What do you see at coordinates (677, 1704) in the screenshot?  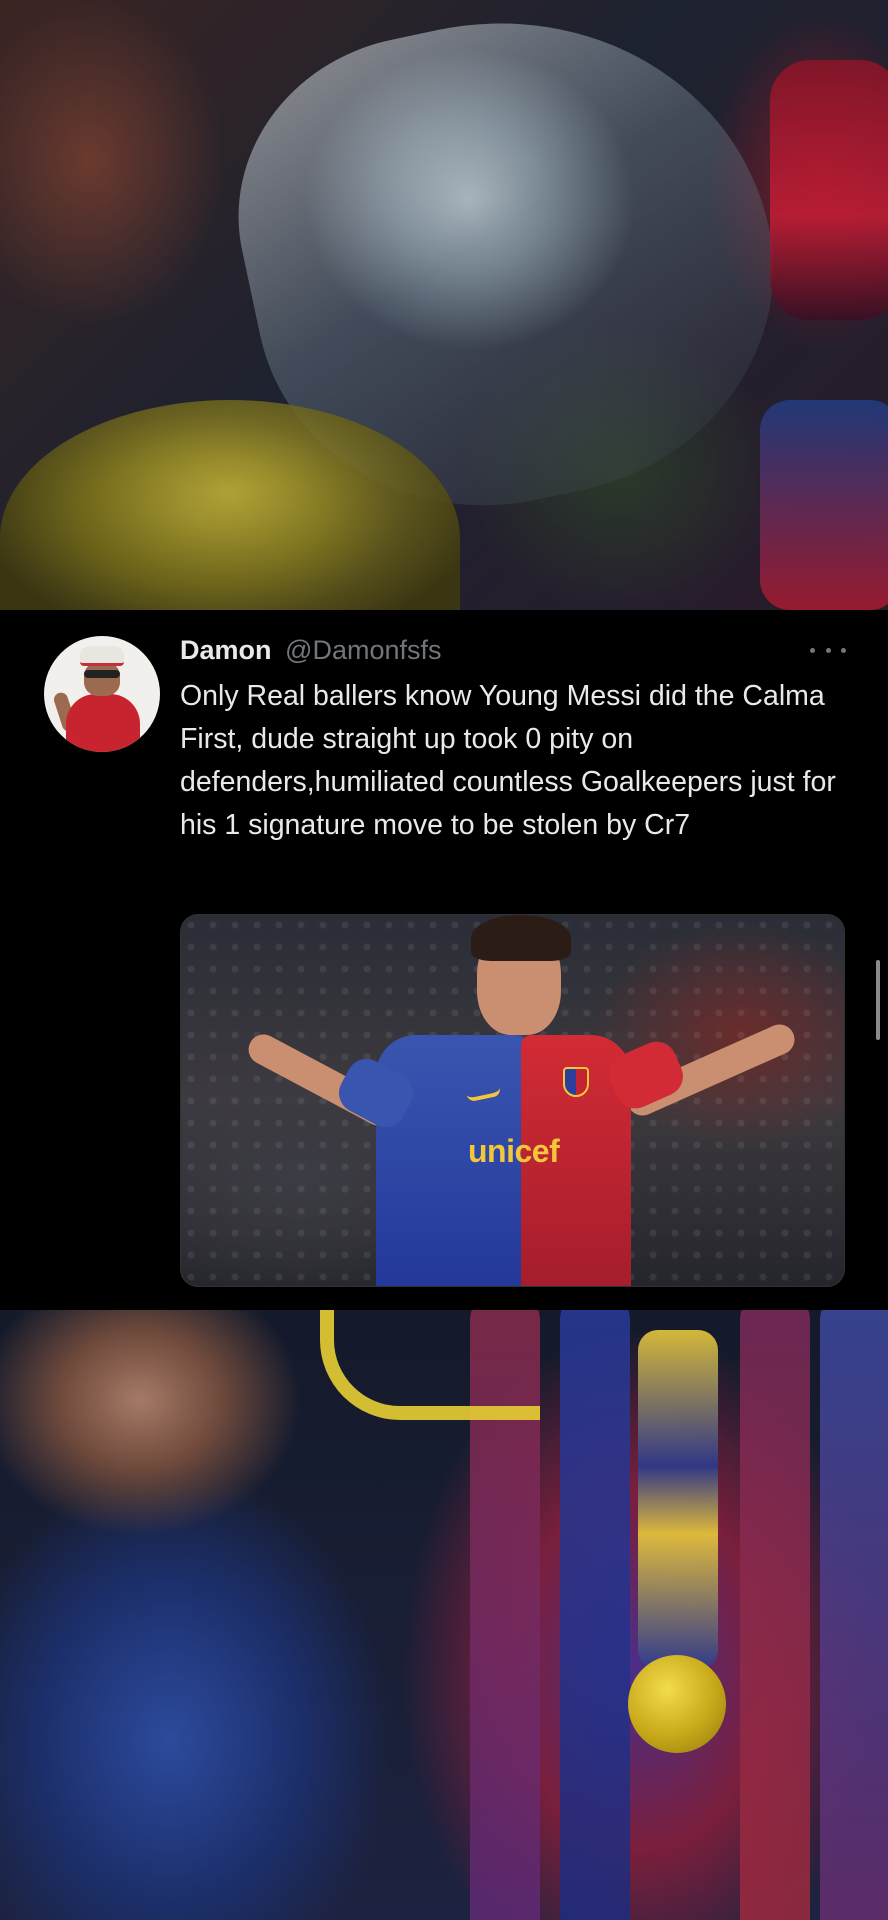 I see `medal-icon` at bounding box center [677, 1704].